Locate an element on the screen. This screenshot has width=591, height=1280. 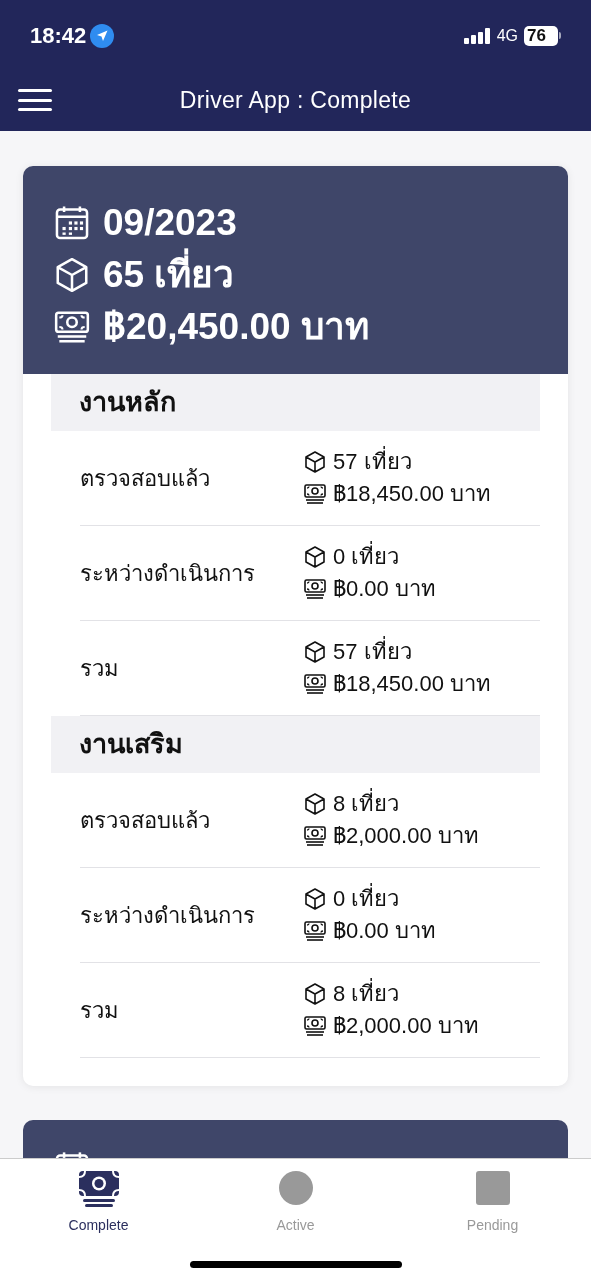
menu-button is located at coordinates (35, 100).